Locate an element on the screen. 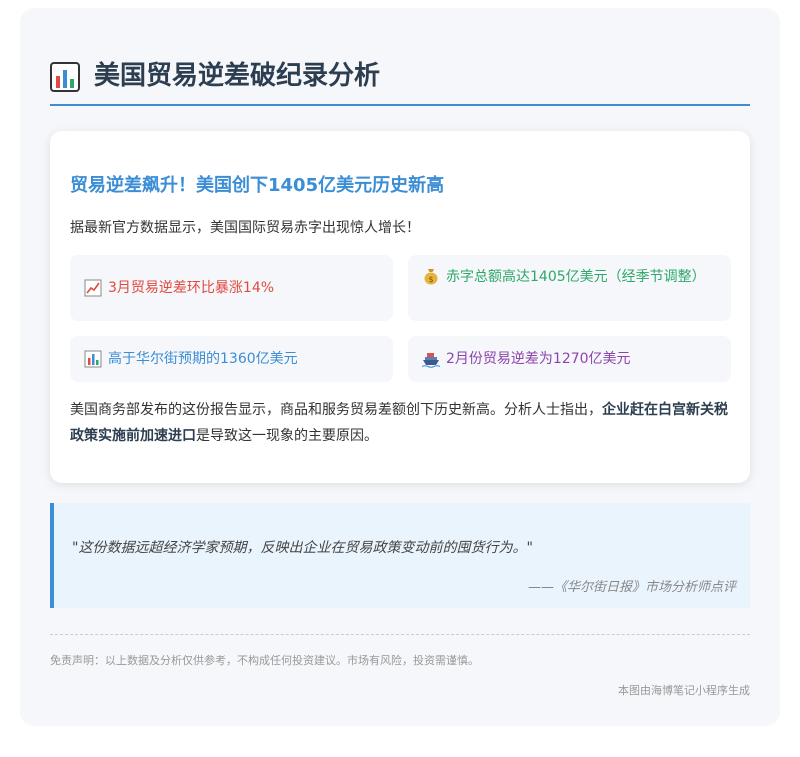 The width and height of the screenshot is (800, 757). fact-item: 2月份贸易逆差为1270亿美元 is located at coordinates (569, 359).